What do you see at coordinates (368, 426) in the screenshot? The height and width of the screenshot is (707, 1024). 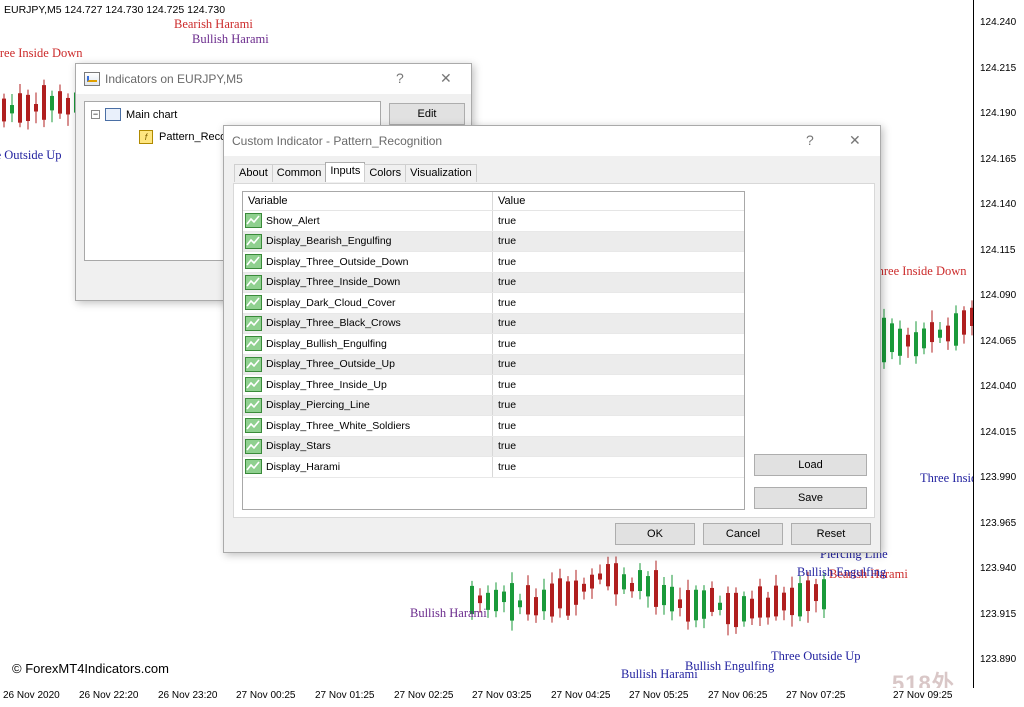 I see `param-variable-cell: Display_Three_White_Soldiers` at bounding box center [368, 426].